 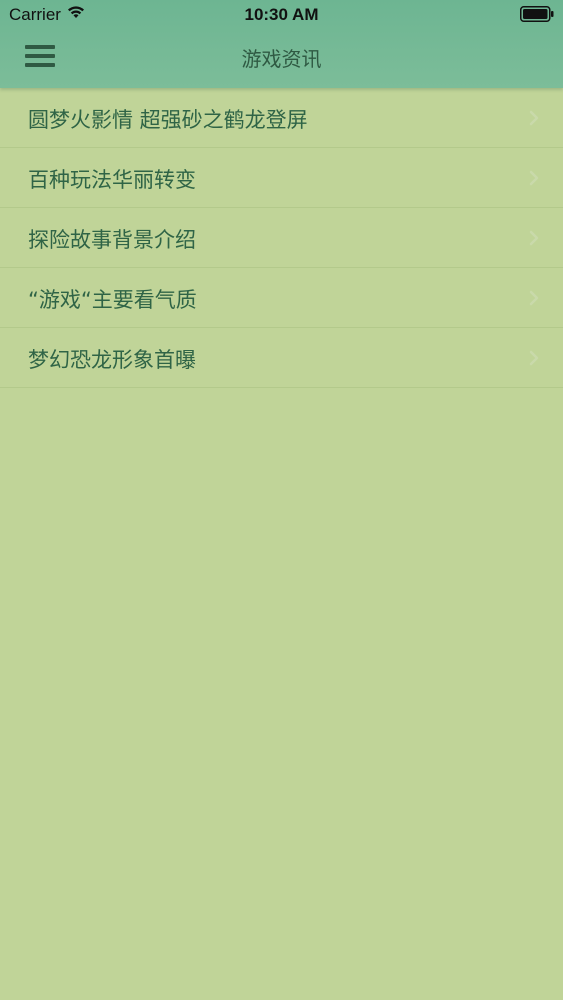 What do you see at coordinates (112, 180) in the screenshot?
I see `list-item-label: 百种玩法华丽转变` at bounding box center [112, 180].